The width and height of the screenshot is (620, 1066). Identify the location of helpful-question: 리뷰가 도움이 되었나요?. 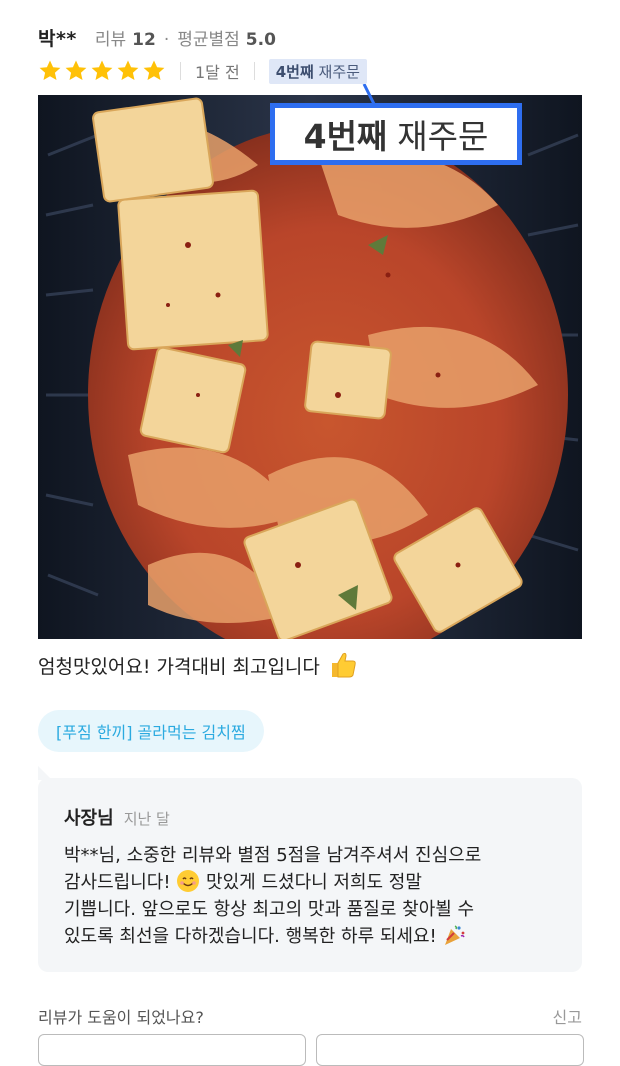
(121, 1017).